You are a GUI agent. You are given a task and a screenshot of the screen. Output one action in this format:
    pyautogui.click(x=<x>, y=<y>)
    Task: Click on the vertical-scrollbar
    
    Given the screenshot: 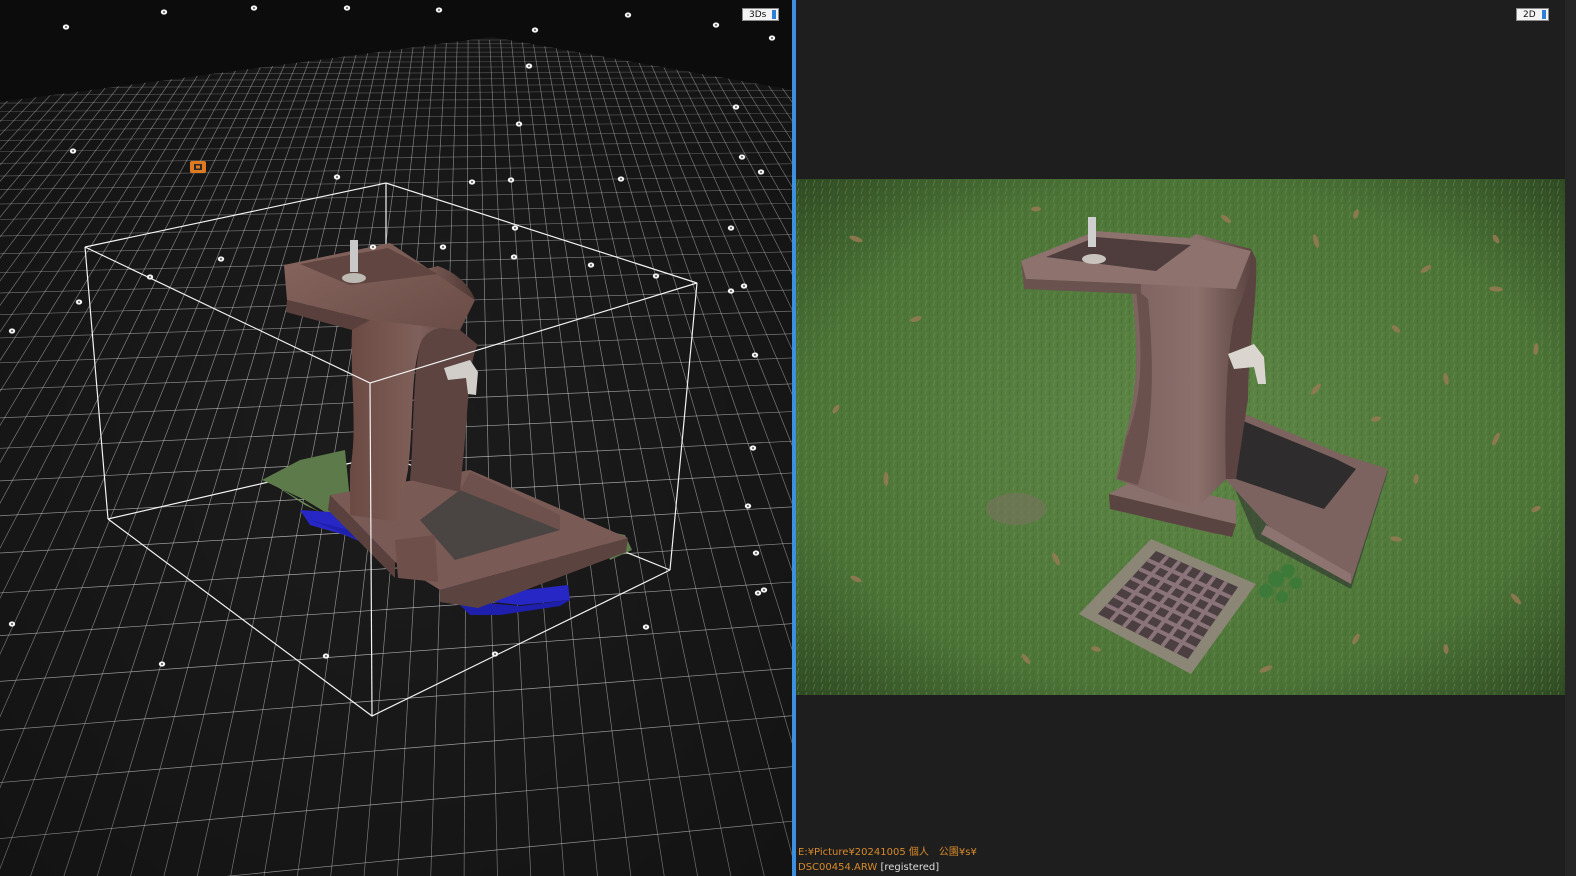 What is the action you would take?
    pyautogui.click(x=1570, y=438)
    